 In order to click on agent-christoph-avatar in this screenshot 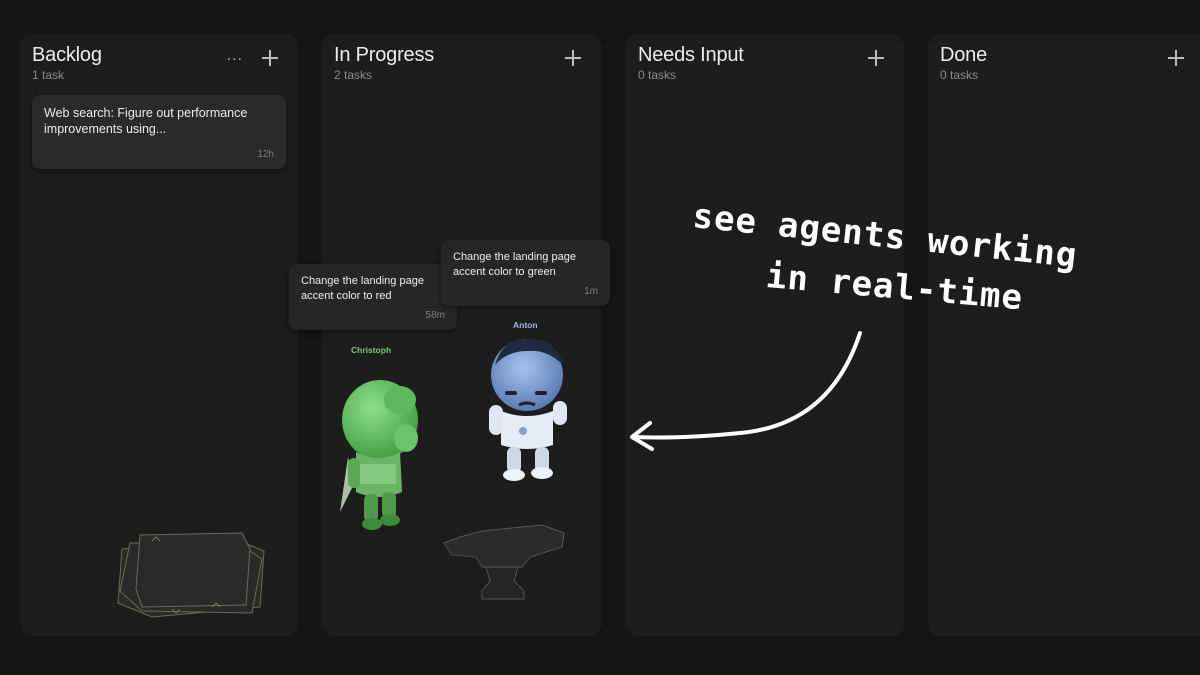, I will do `click(379, 455)`.